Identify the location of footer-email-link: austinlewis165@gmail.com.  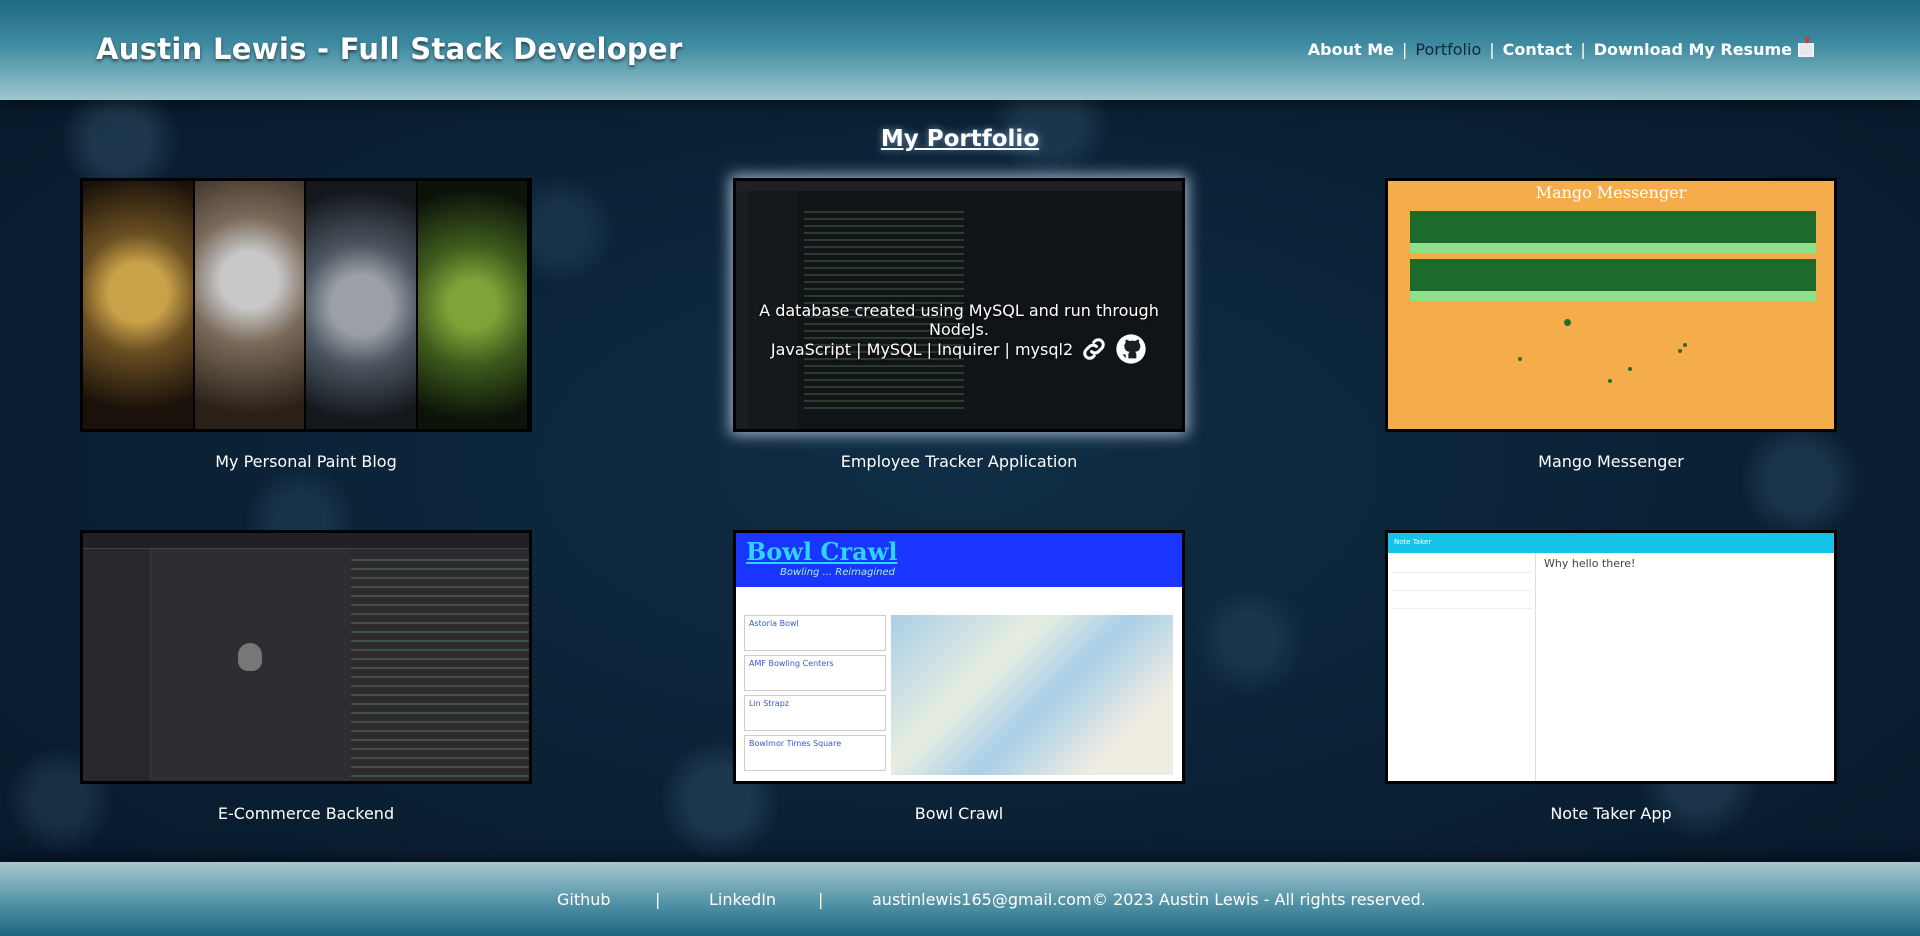
(982, 899).